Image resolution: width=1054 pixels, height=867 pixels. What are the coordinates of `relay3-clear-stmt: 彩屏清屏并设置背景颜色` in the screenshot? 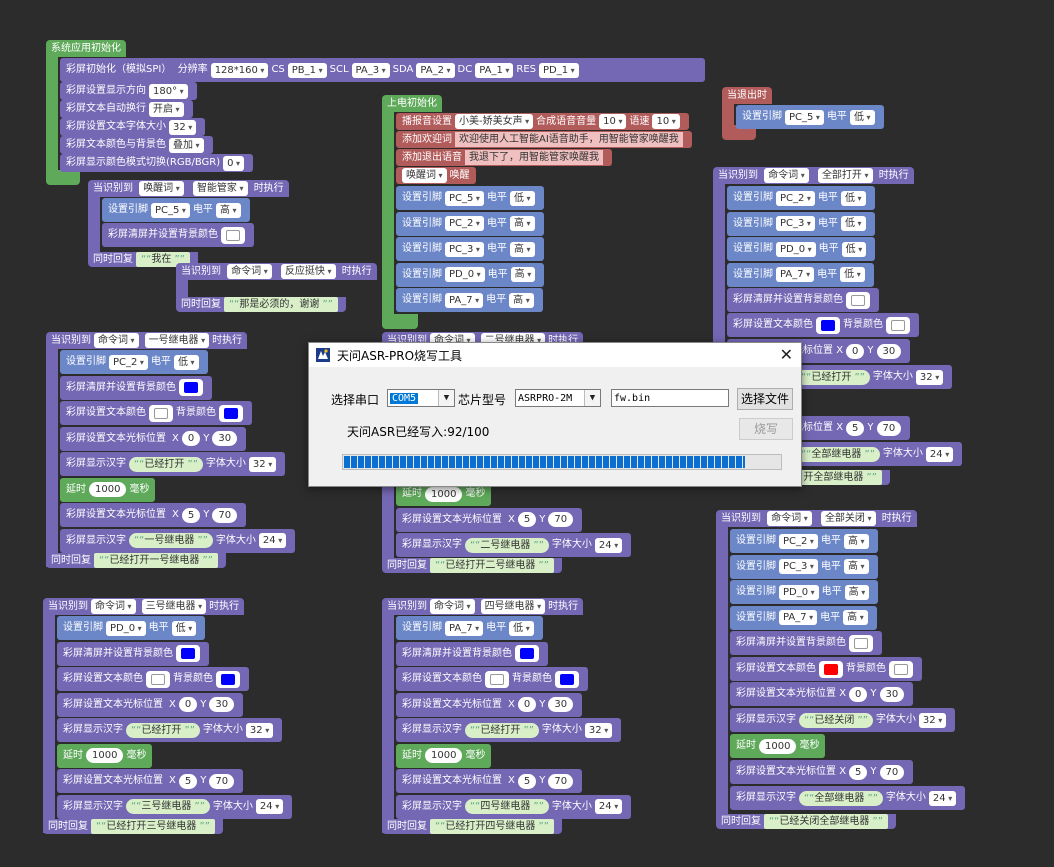 It's located at (133, 653).